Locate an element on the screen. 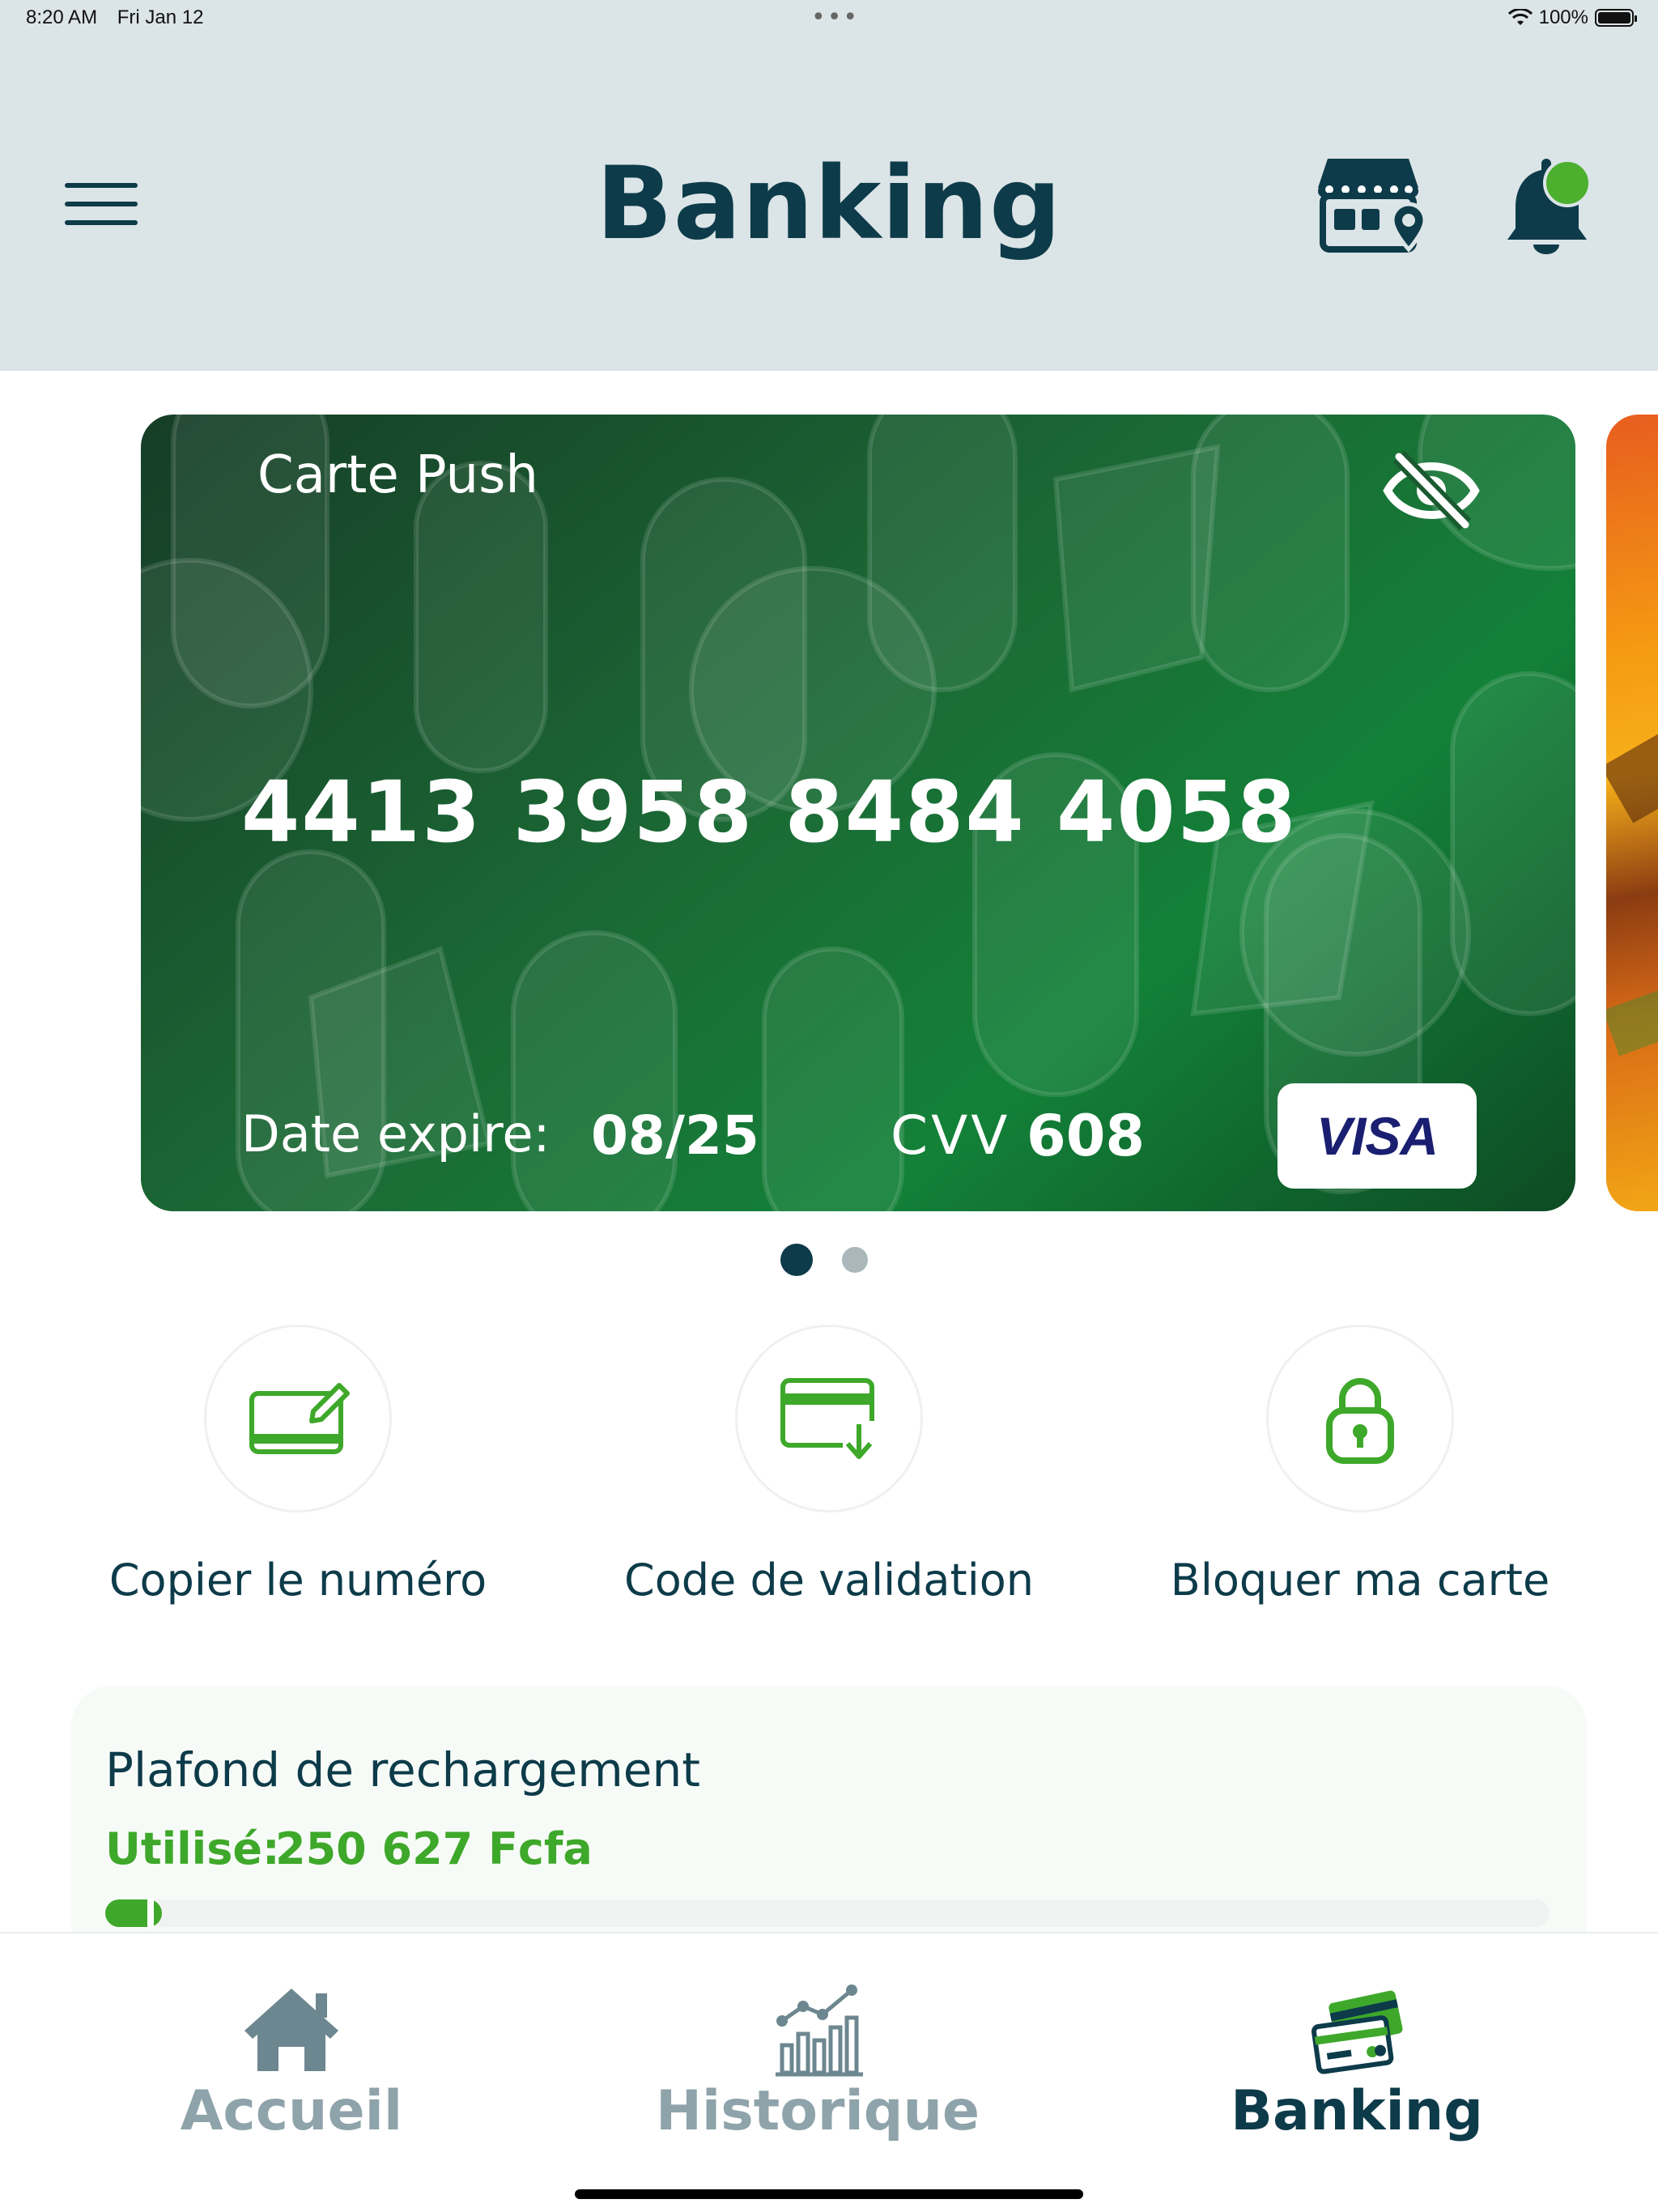  bottom-tab-bar: Accueil Historique Banking is located at coordinates (829, 2072).